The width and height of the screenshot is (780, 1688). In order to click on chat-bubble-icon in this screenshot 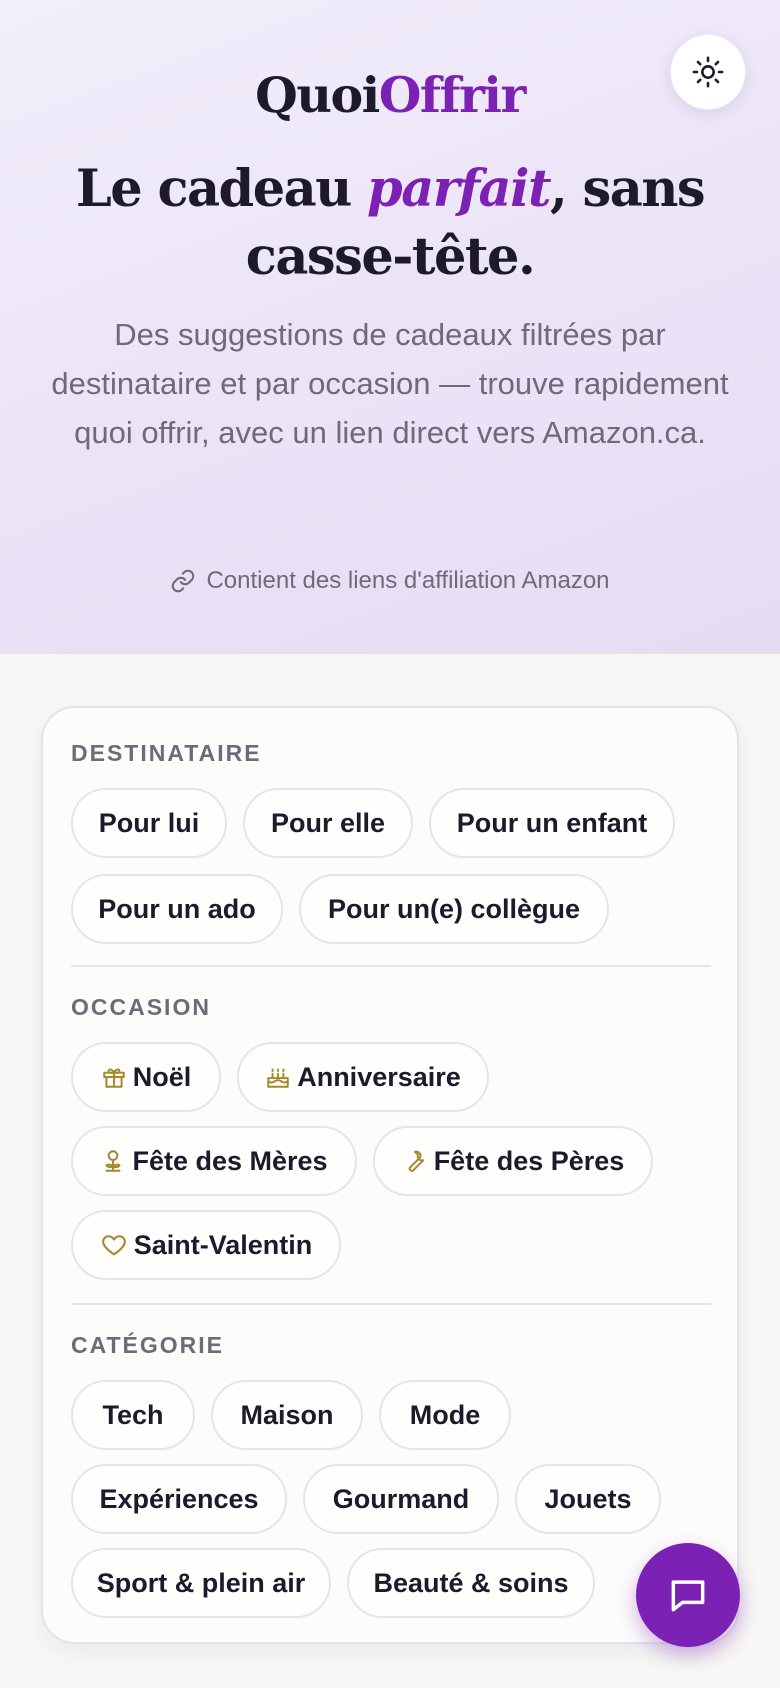, I will do `click(688, 1596)`.